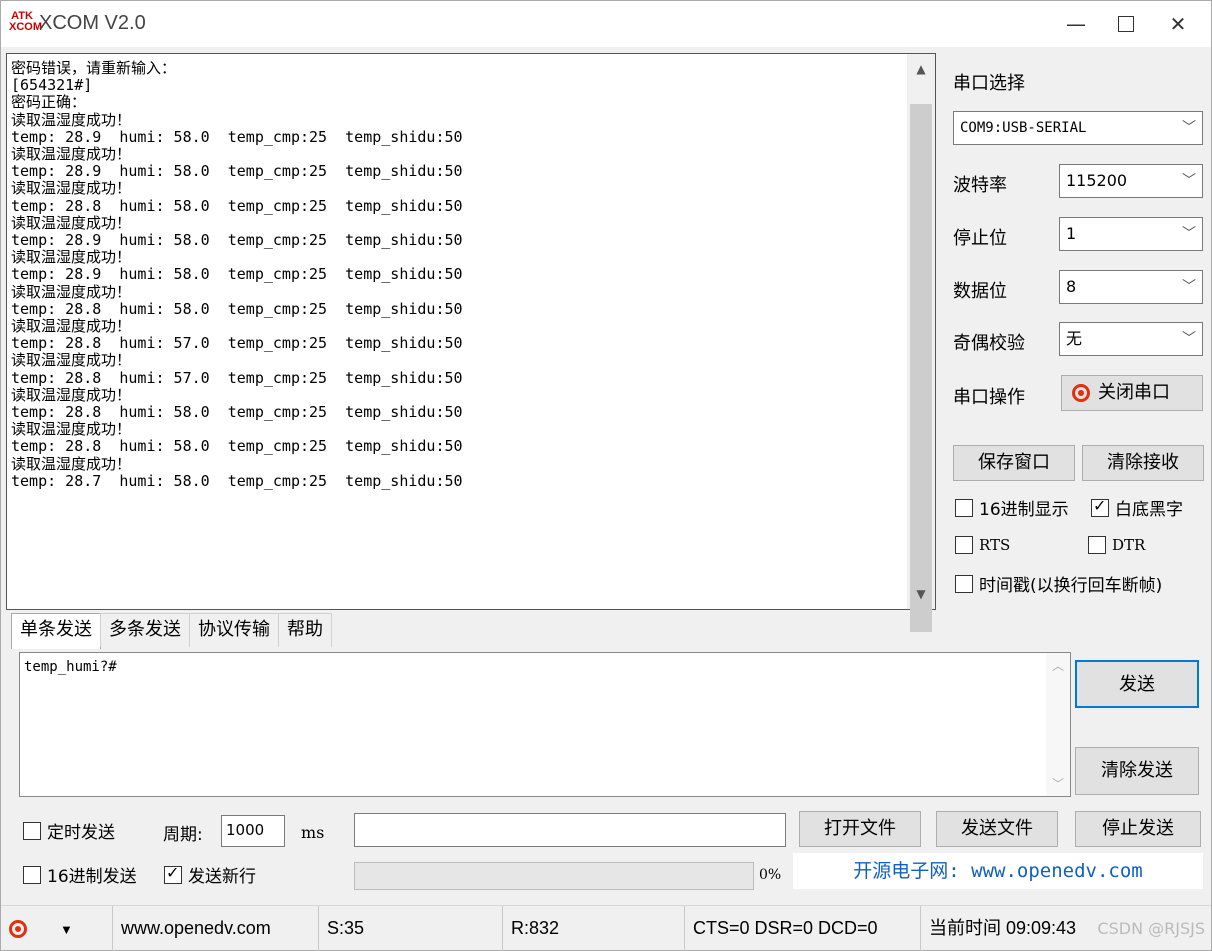  What do you see at coordinates (860, 829) in the screenshot?
I see `open-file-button: 打开文件` at bounding box center [860, 829].